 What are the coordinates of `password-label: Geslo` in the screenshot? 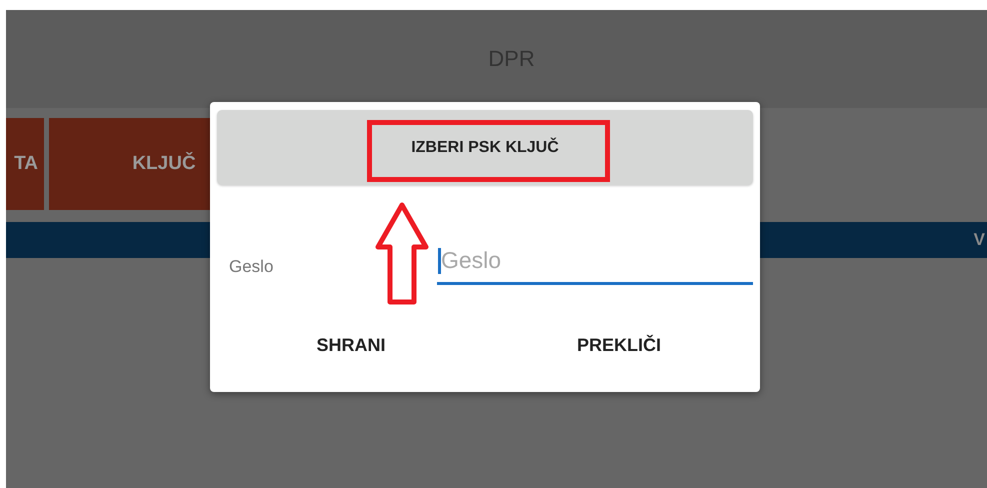 It's located at (251, 267).